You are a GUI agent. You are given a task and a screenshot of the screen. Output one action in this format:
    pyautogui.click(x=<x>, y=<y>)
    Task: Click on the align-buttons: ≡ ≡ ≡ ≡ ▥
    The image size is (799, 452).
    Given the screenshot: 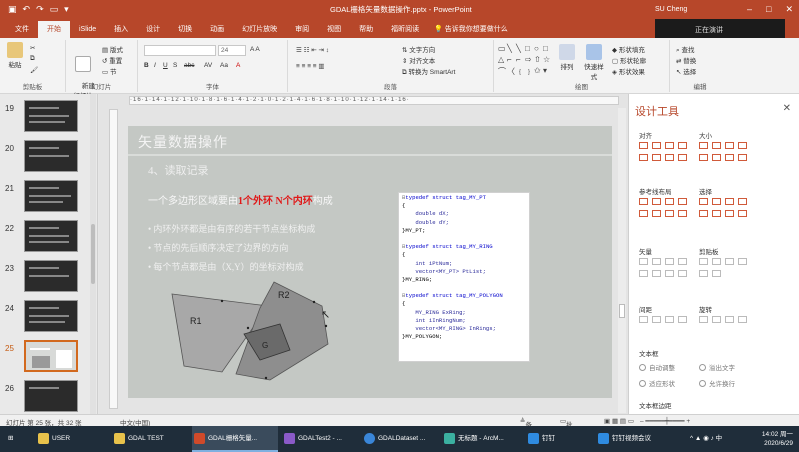 What is the action you would take?
    pyautogui.click(x=310, y=66)
    